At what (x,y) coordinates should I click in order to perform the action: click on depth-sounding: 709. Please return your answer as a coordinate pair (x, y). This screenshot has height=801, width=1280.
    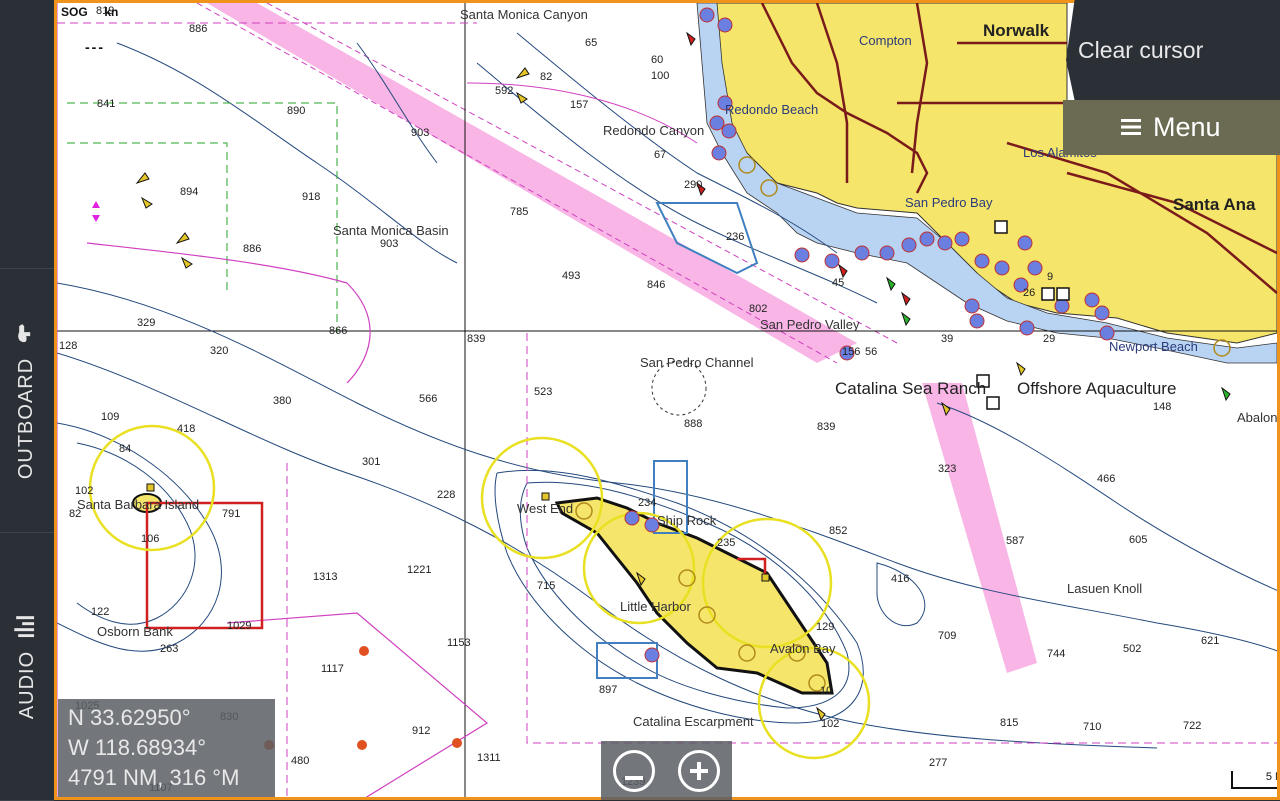
    Looking at the image, I should click on (947, 636).